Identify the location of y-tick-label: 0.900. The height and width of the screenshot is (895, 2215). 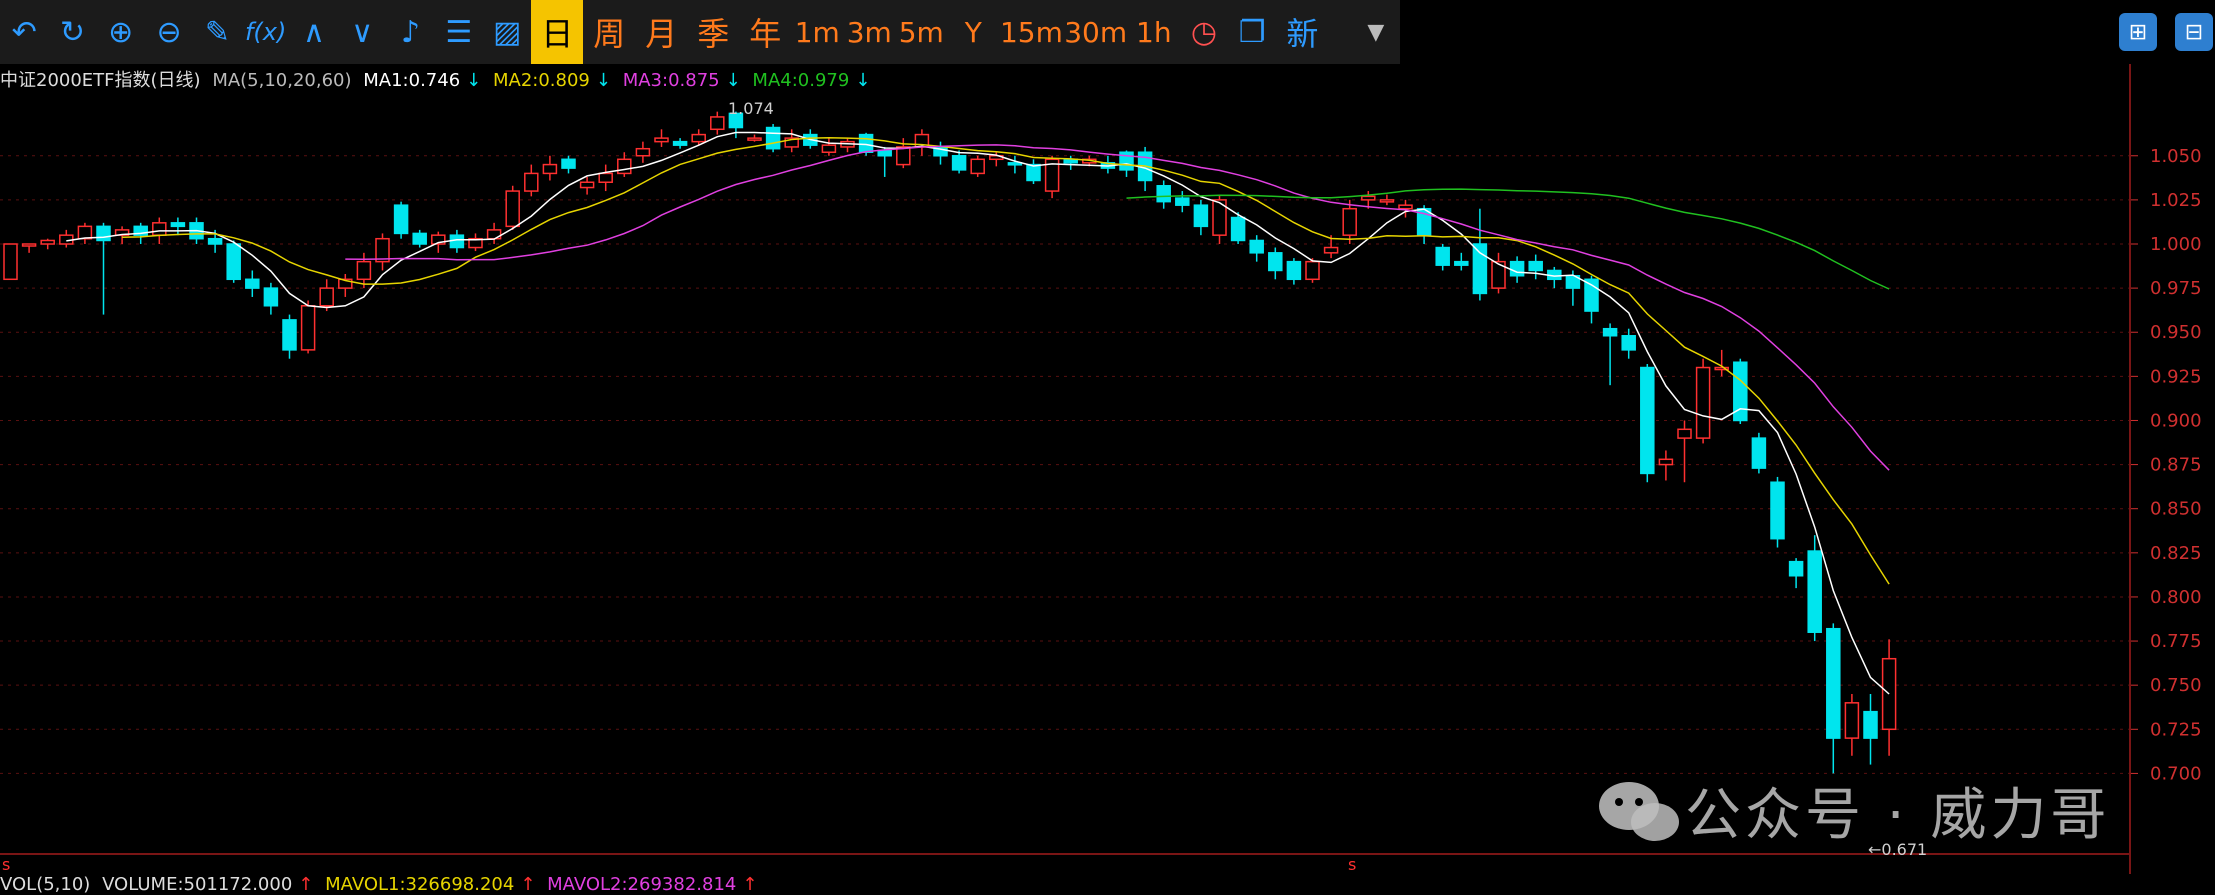
(2176, 420).